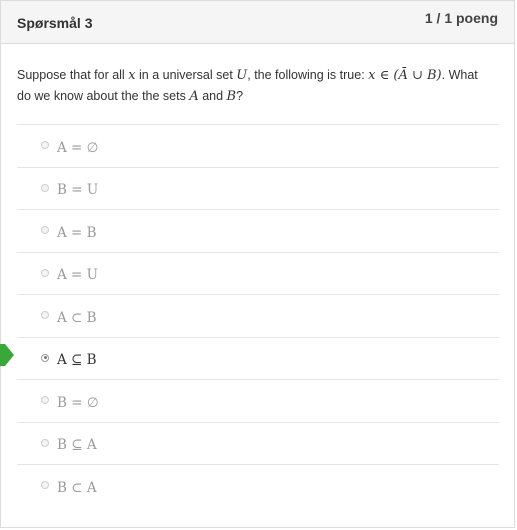 Image resolution: width=517 pixels, height=530 pixels. I want to click on question-text-part: and, so click(212, 96).